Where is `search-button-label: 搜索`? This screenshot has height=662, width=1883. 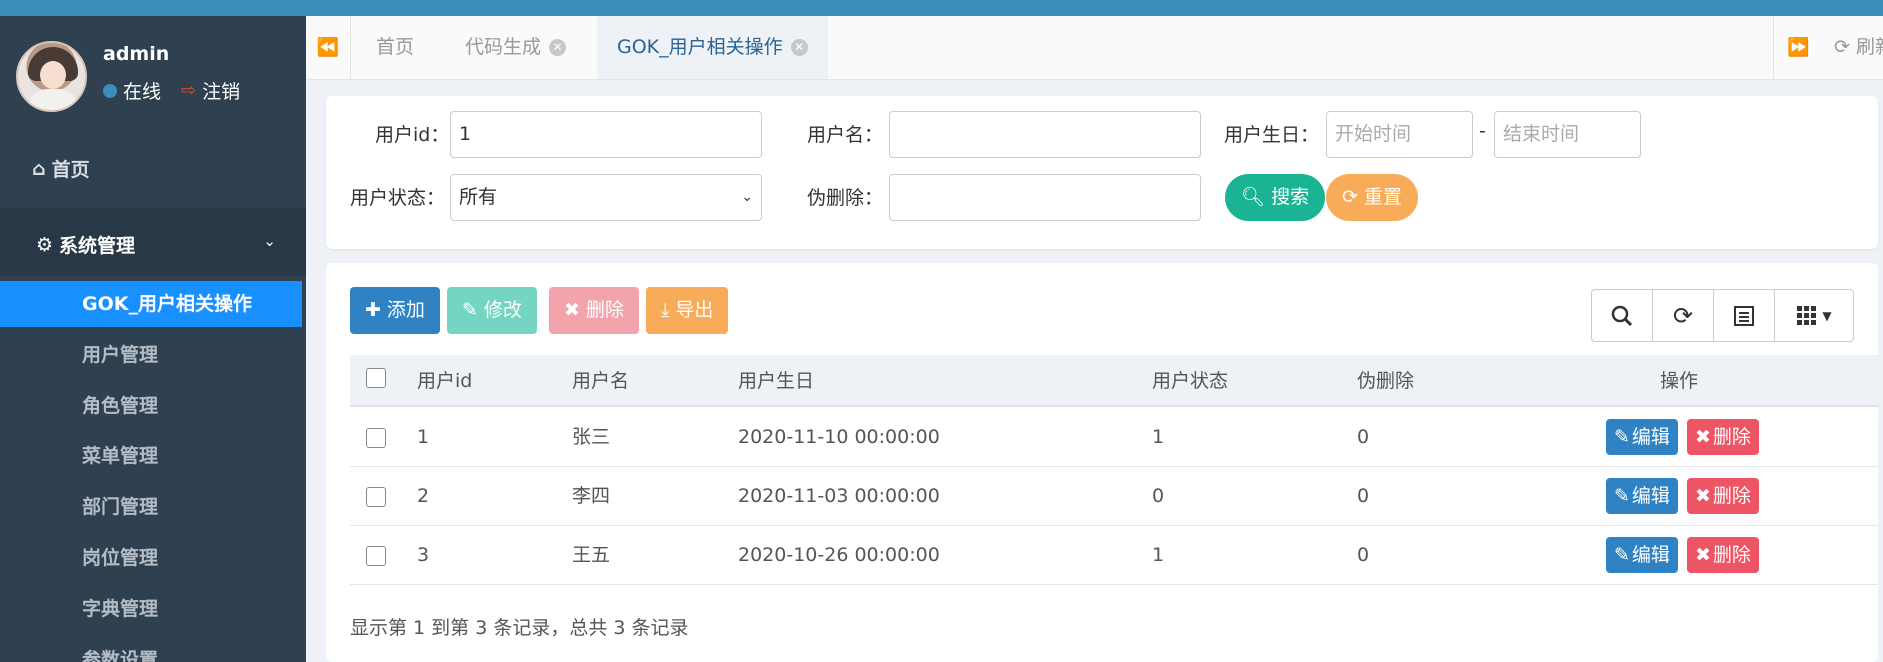
search-button-label: 搜索 is located at coordinates (1290, 197).